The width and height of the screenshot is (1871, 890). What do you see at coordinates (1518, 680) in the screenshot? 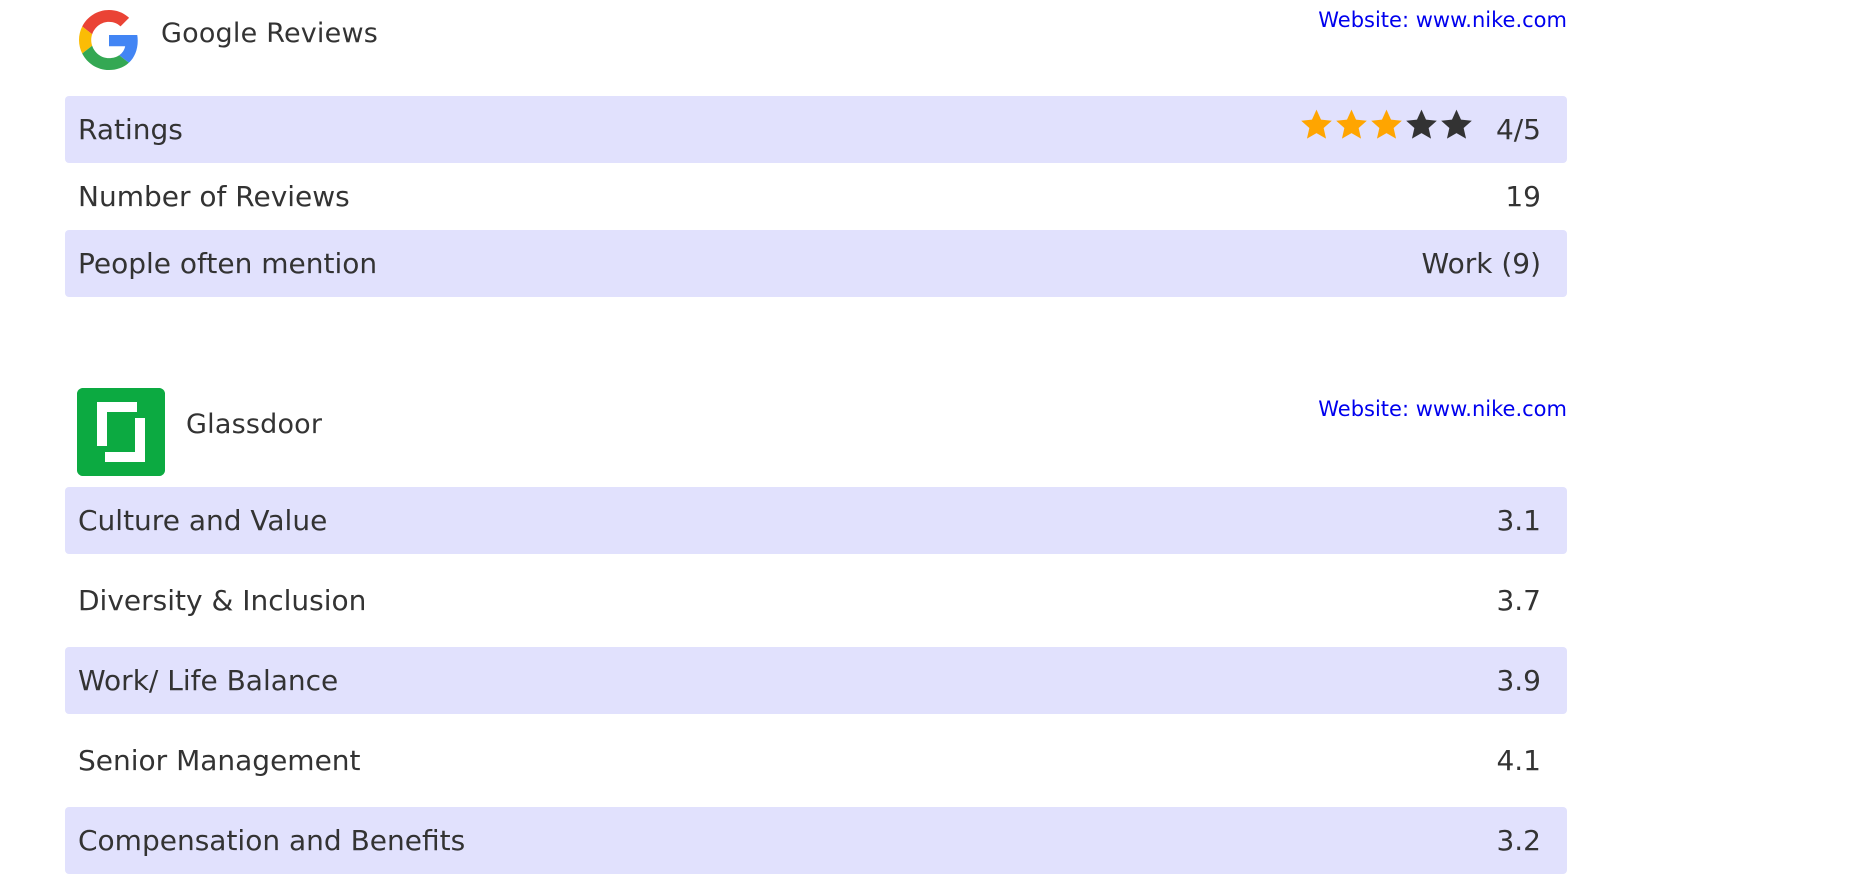
I see `work-life-balance-value: 3.9` at bounding box center [1518, 680].